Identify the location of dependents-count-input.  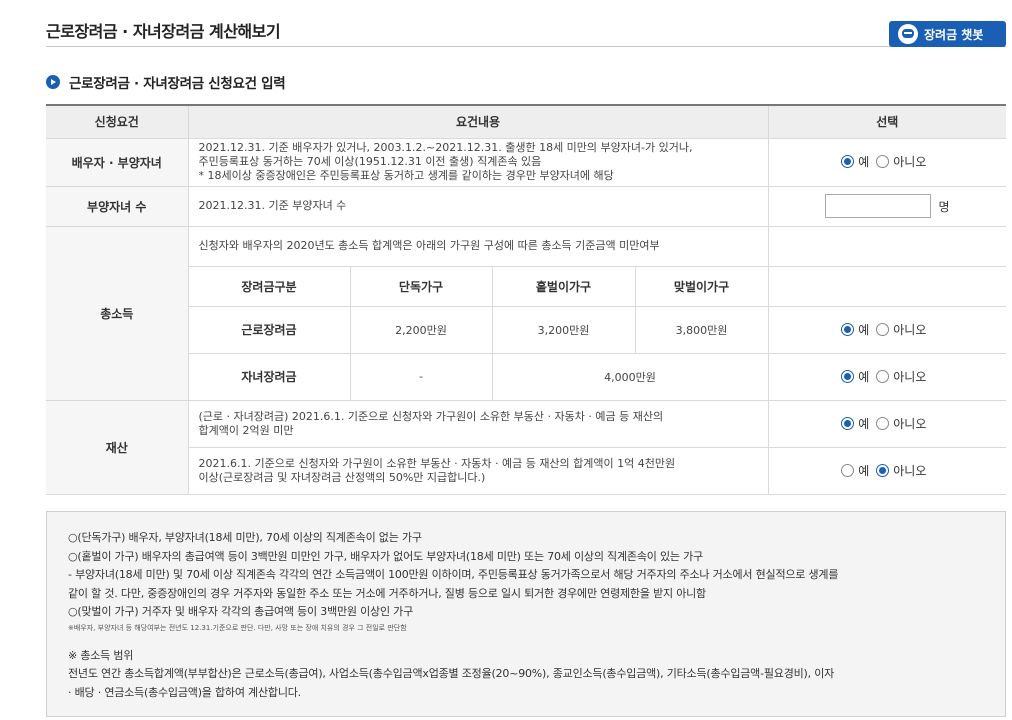
(878, 206).